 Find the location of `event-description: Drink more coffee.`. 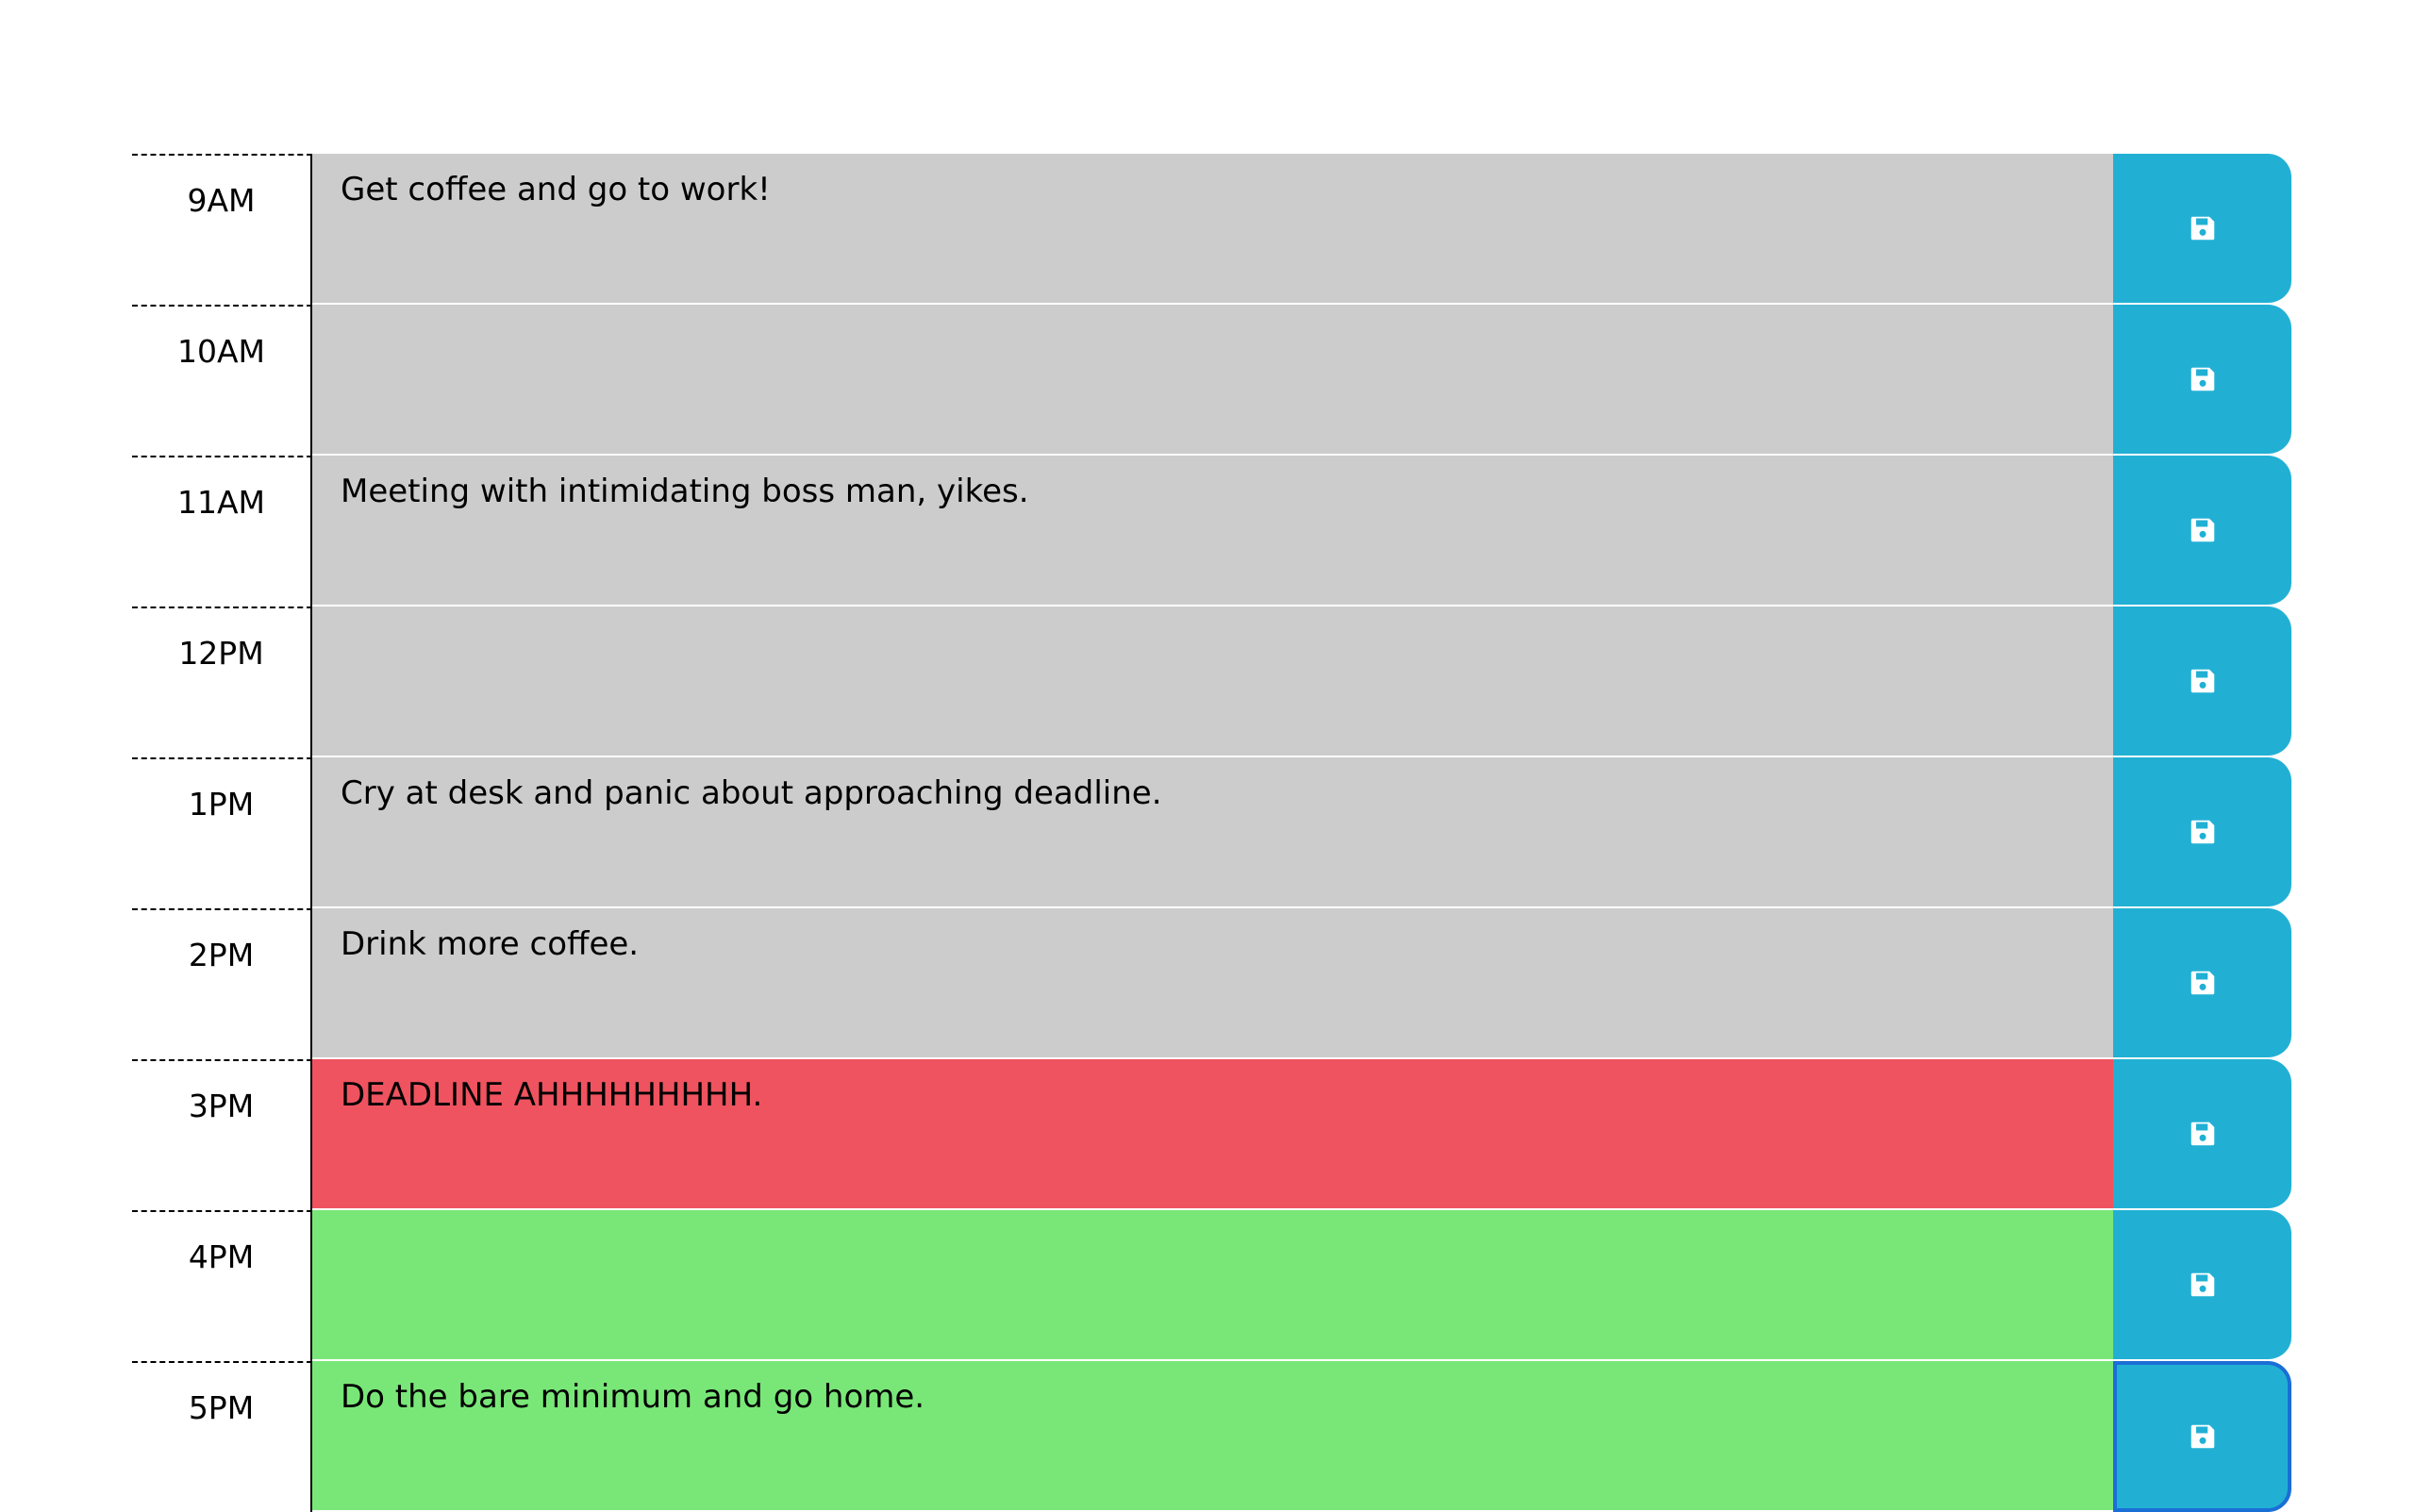

event-description: Drink more coffee. is located at coordinates (1212, 983).